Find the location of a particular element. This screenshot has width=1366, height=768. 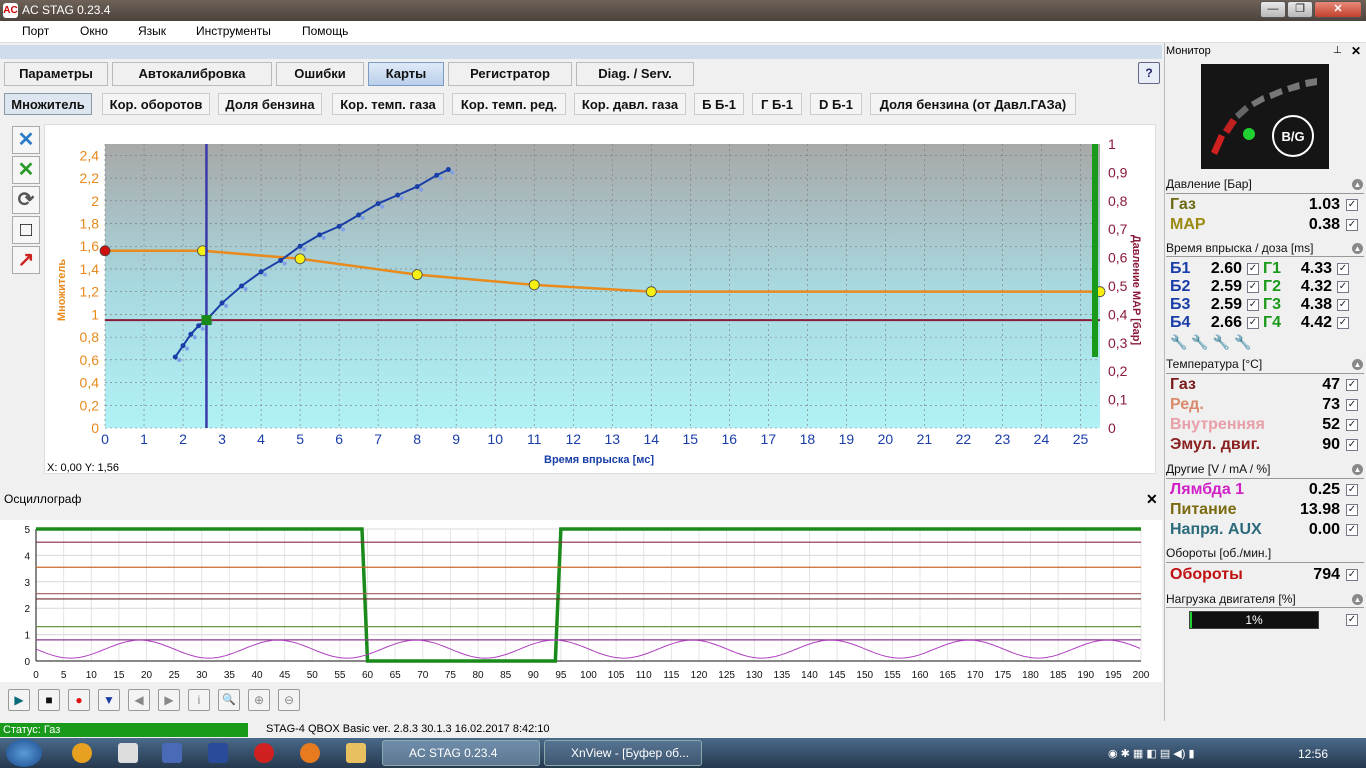

curve-icon: ↗ is located at coordinates (26, 260).